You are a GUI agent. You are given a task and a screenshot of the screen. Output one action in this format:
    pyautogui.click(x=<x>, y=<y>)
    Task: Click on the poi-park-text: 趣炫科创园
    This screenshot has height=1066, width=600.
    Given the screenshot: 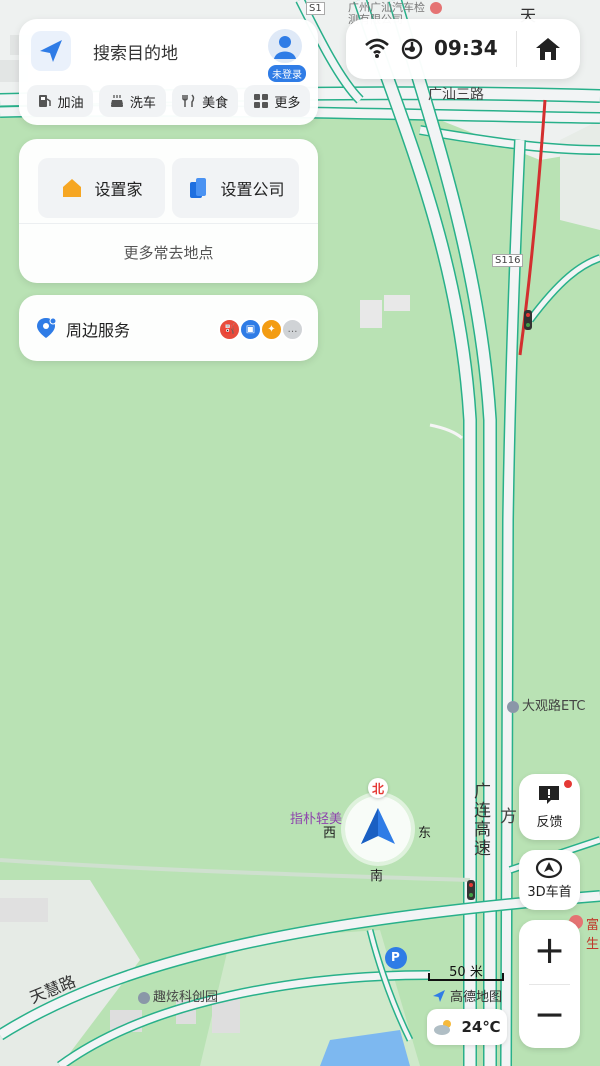 What is the action you would take?
    pyautogui.click(x=186, y=997)
    